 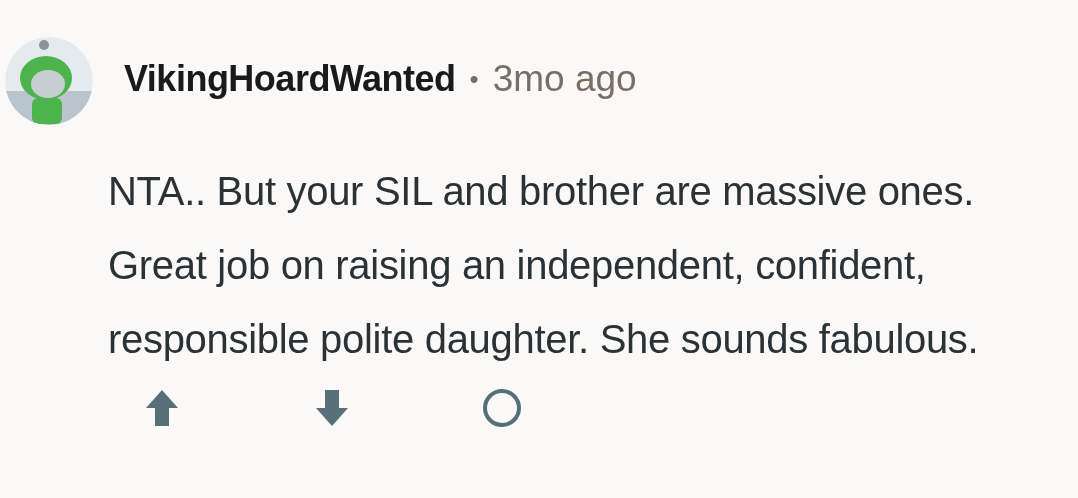 I want to click on username: VikingHoardWanted, so click(x=290, y=79).